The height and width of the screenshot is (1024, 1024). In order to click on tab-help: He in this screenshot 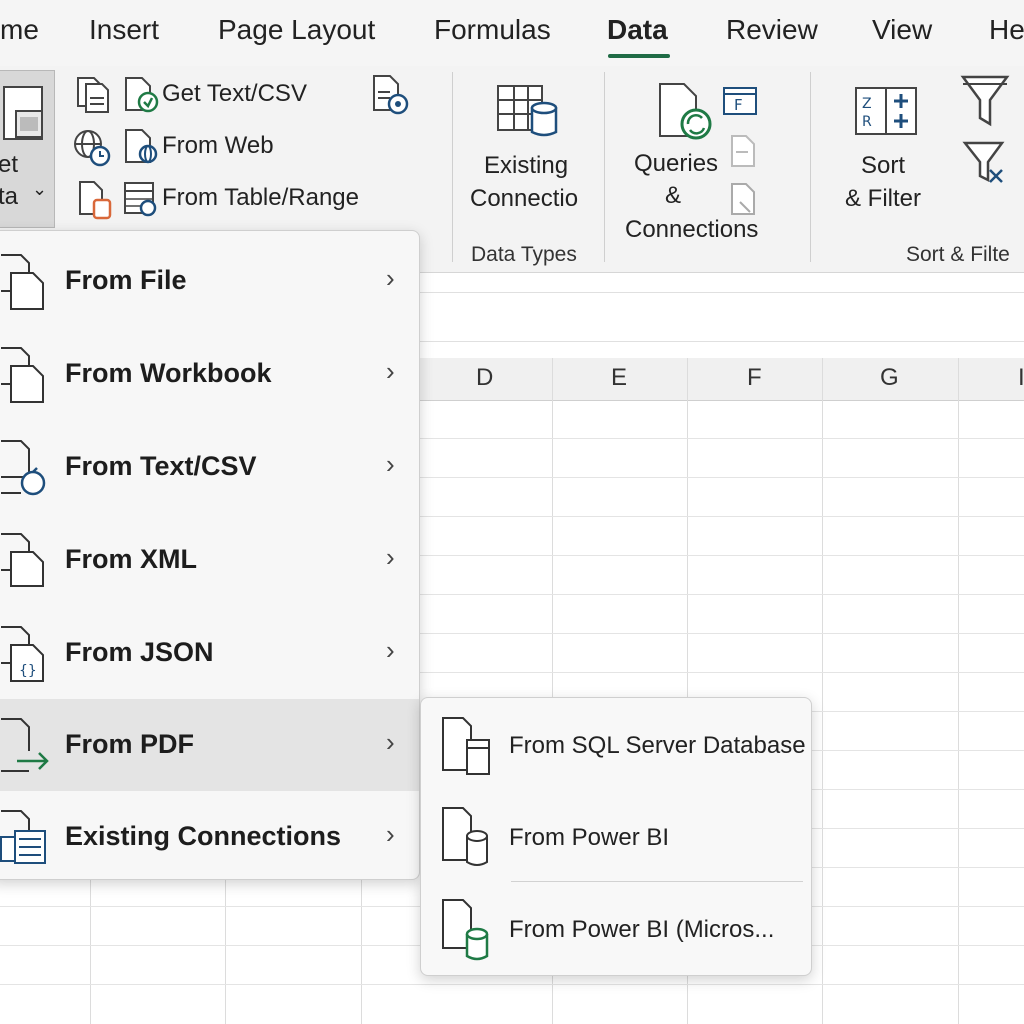, I will do `click(1006, 30)`.